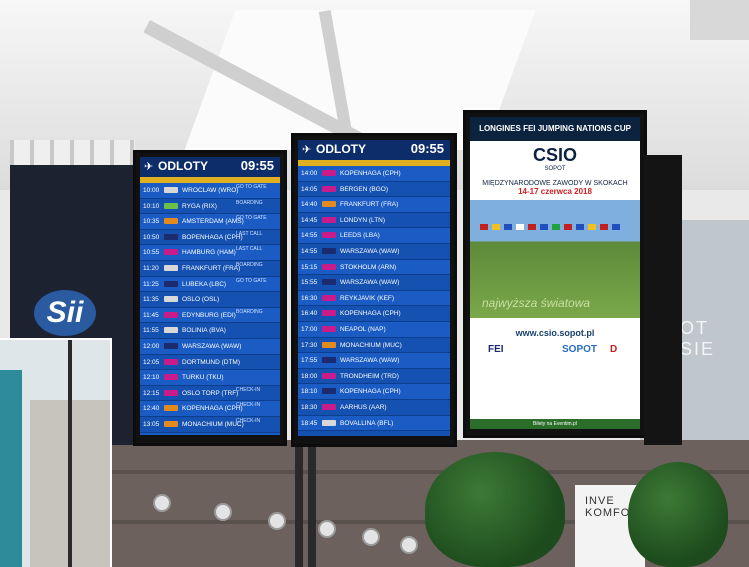  Describe the element at coordinates (309, 423) in the screenshot. I see `flight-time: 18:45` at that location.